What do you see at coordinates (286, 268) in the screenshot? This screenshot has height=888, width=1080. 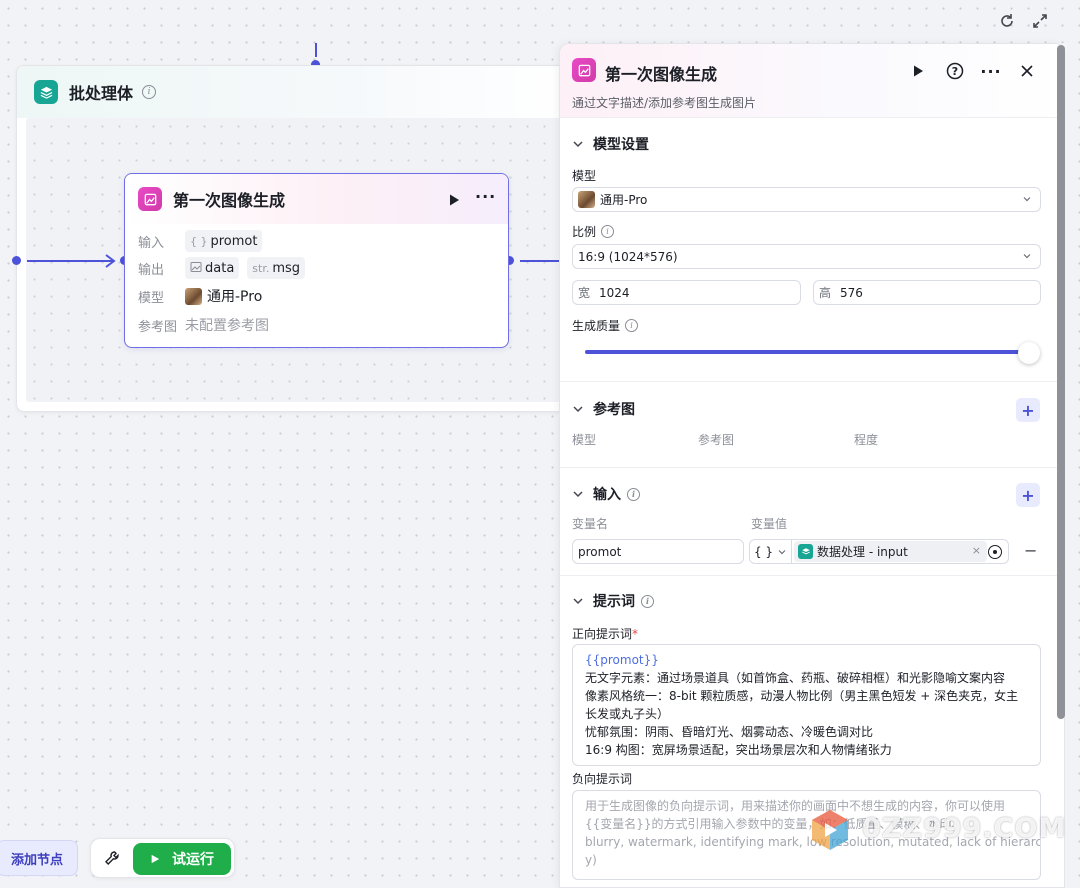 I see `output-msg: msg` at bounding box center [286, 268].